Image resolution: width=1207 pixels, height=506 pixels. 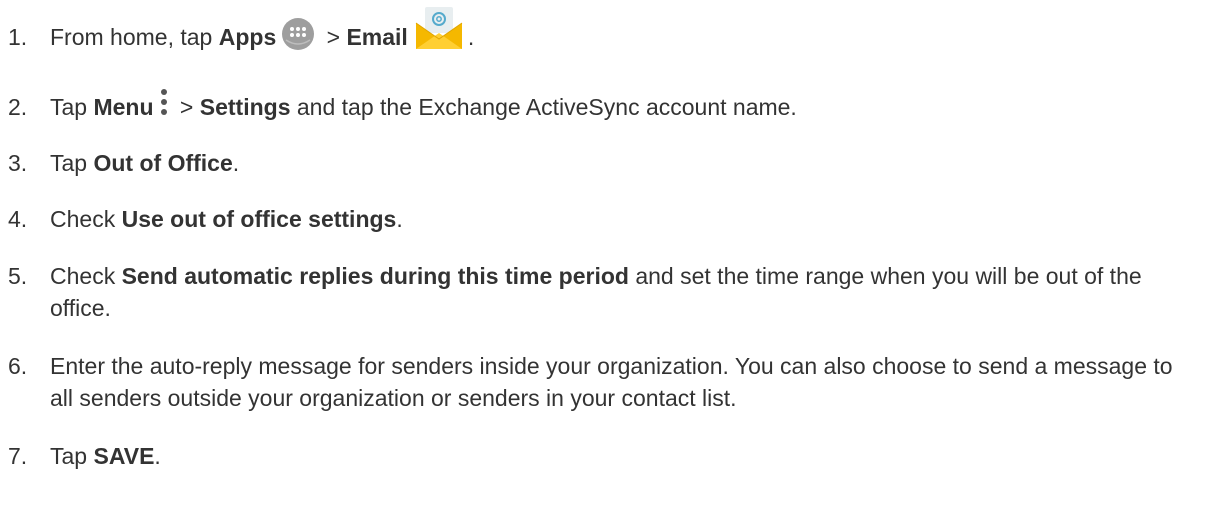 I want to click on step-number: 4., so click(x=18, y=219).